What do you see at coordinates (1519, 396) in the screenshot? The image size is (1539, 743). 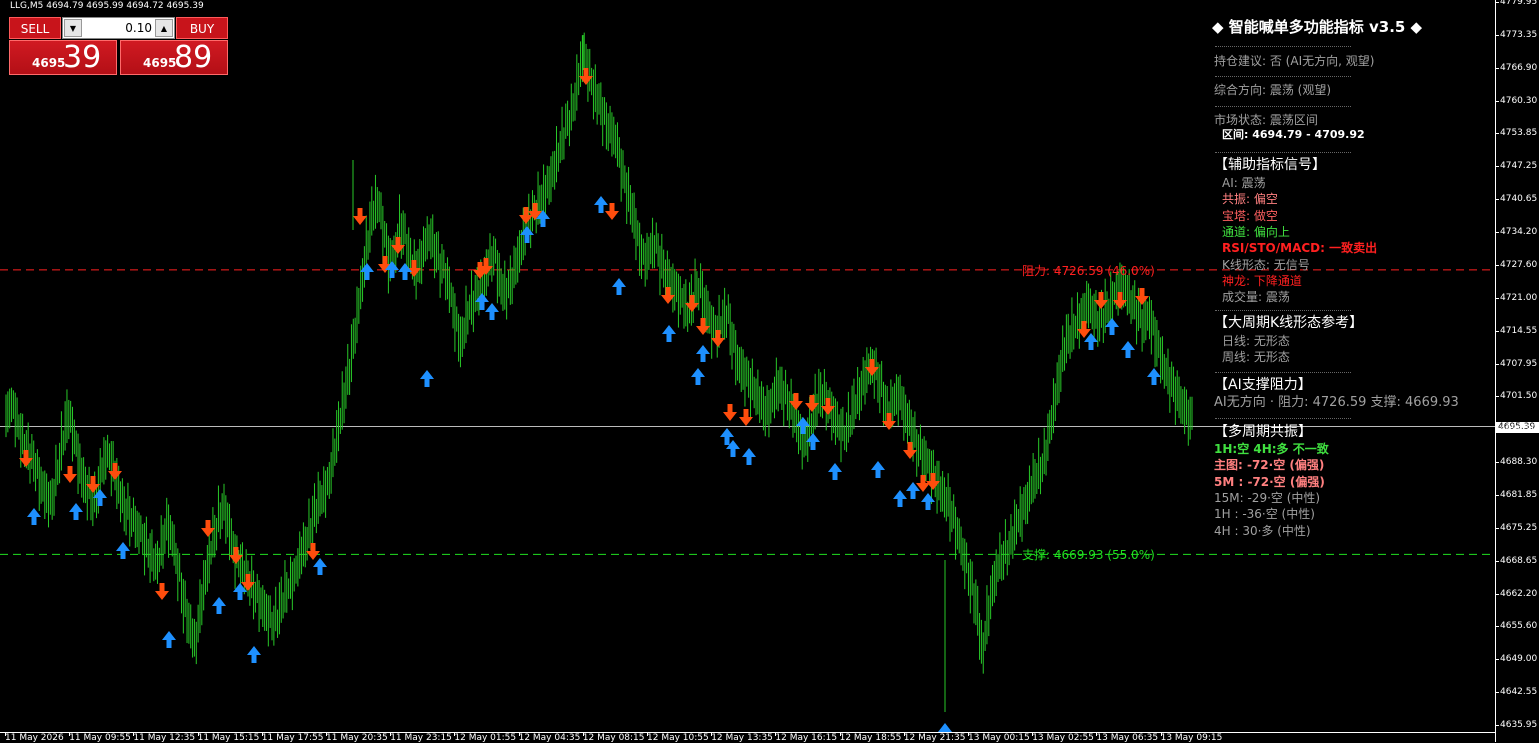 I see `price-label: 4701.50` at bounding box center [1519, 396].